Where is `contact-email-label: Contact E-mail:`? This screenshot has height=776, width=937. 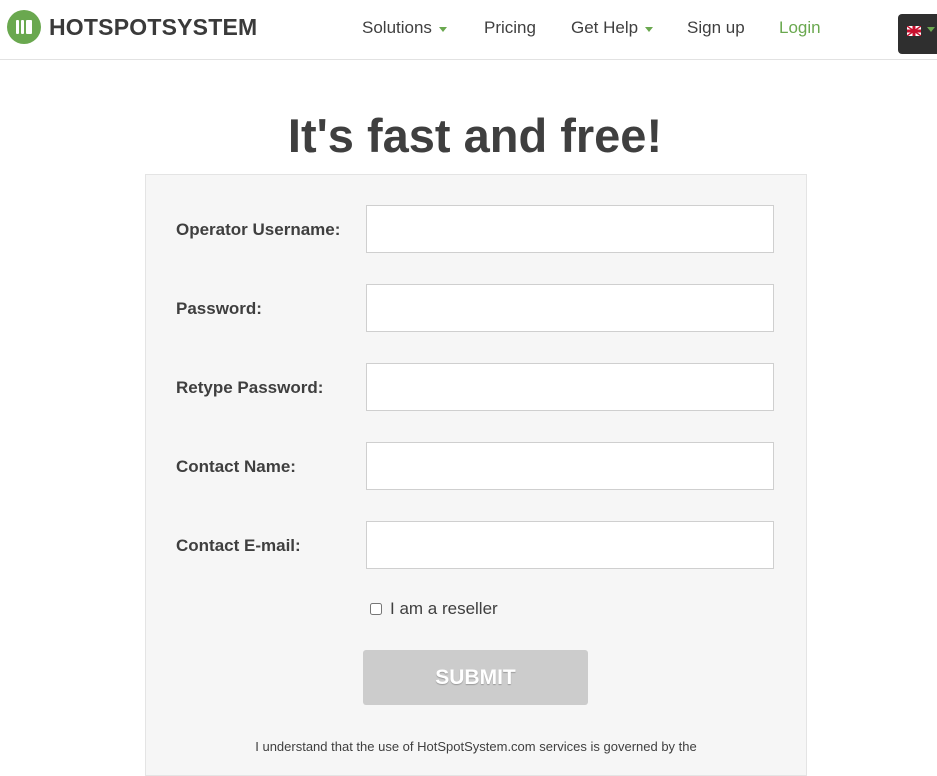 contact-email-label: Contact E-mail: is located at coordinates (238, 545).